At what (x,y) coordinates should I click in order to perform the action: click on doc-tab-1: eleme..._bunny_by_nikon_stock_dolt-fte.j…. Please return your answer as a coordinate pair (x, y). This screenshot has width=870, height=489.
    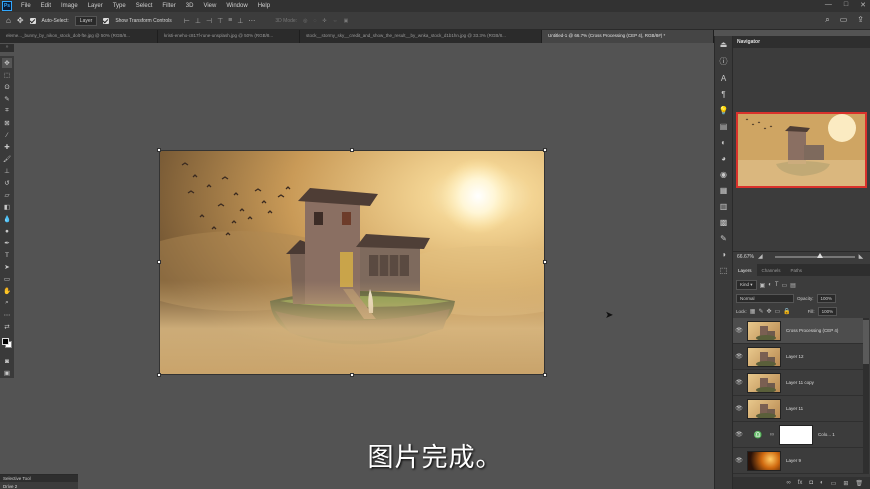
    Looking at the image, I should click on (79, 36).